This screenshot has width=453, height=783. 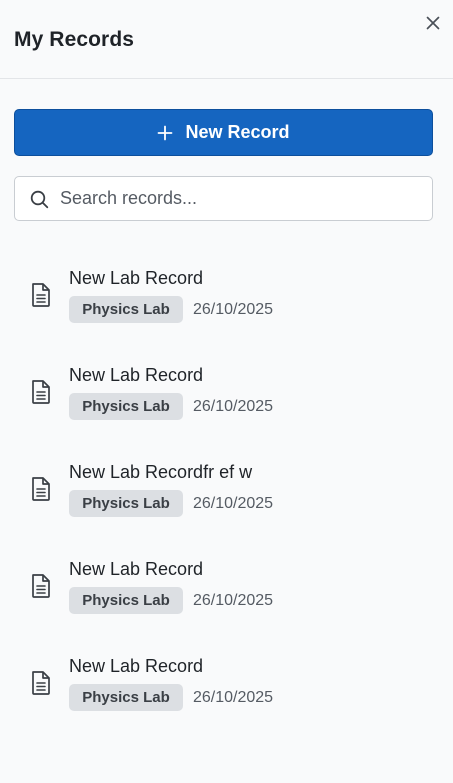 What do you see at coordinates (165, 133) in the screenshot?
I see `plus-icon` at bounding box center [165, 133].